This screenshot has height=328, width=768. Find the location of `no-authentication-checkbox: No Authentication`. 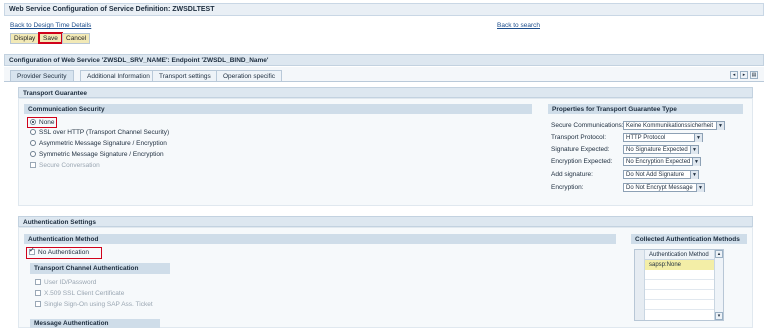

no-authentication-checkbox: No Authentication is located at coordinates (64, 252).